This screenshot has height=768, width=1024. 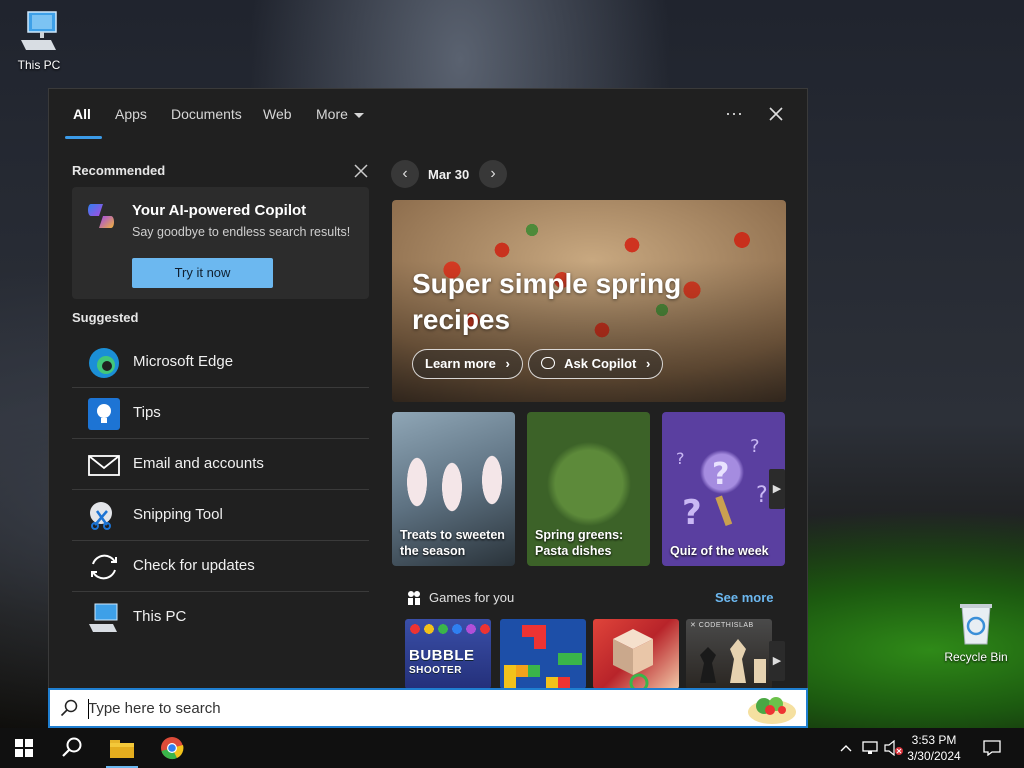 I want to click on tab-more: More, so click(x=340, y=114).